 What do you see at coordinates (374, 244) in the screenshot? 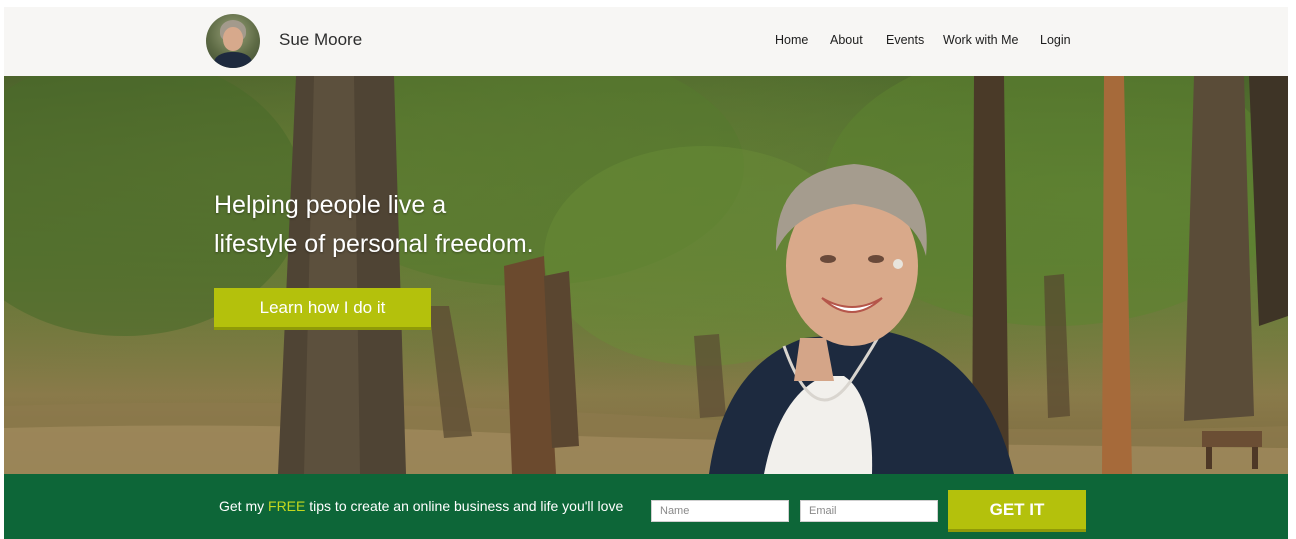
I see `hero-headline-line-2: lifestyle of personal freedom.` at bounding box center [374, 244].